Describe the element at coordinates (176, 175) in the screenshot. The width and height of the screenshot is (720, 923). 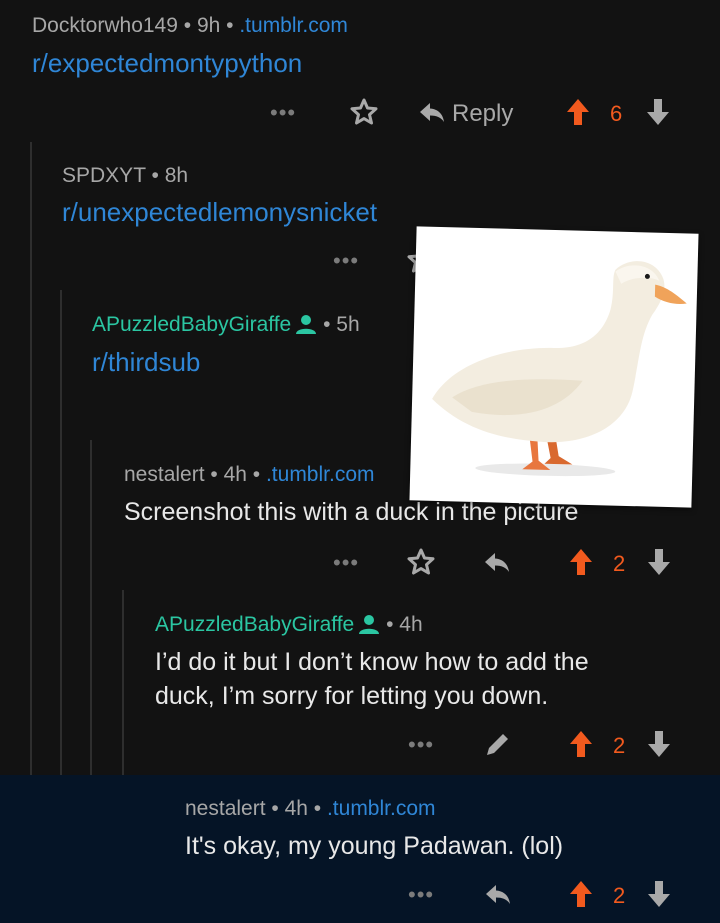
I see `timestamp: 8h` at that location.